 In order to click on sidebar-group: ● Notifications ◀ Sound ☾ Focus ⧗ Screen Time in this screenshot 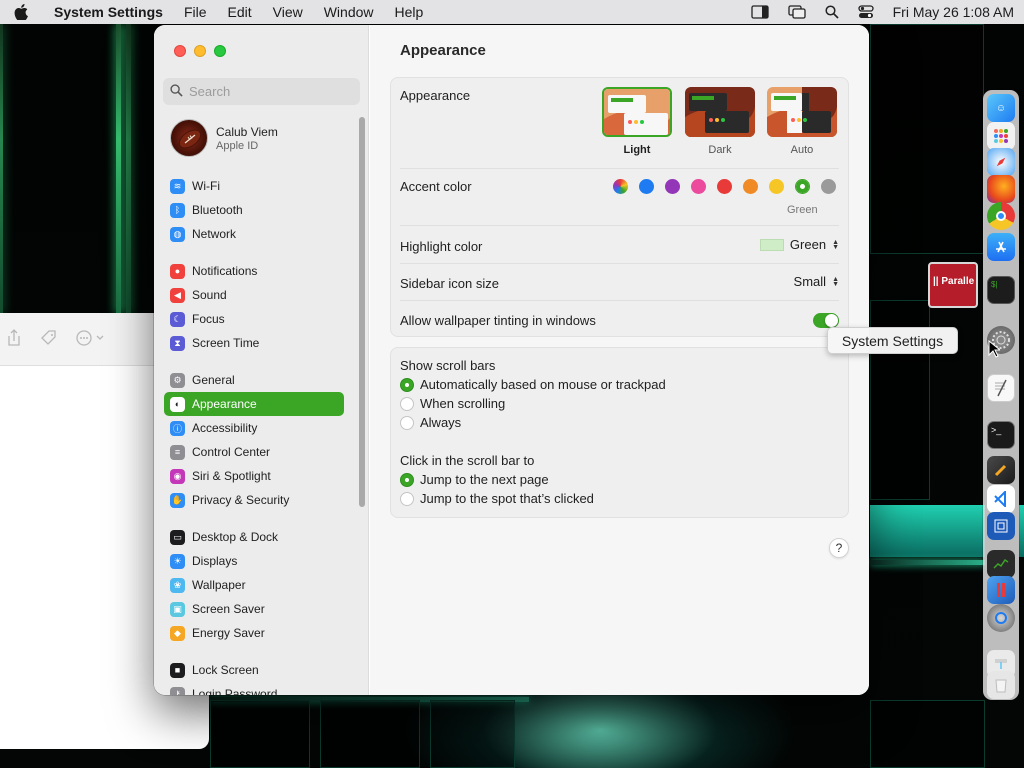, I will do `click(254, 307)`.